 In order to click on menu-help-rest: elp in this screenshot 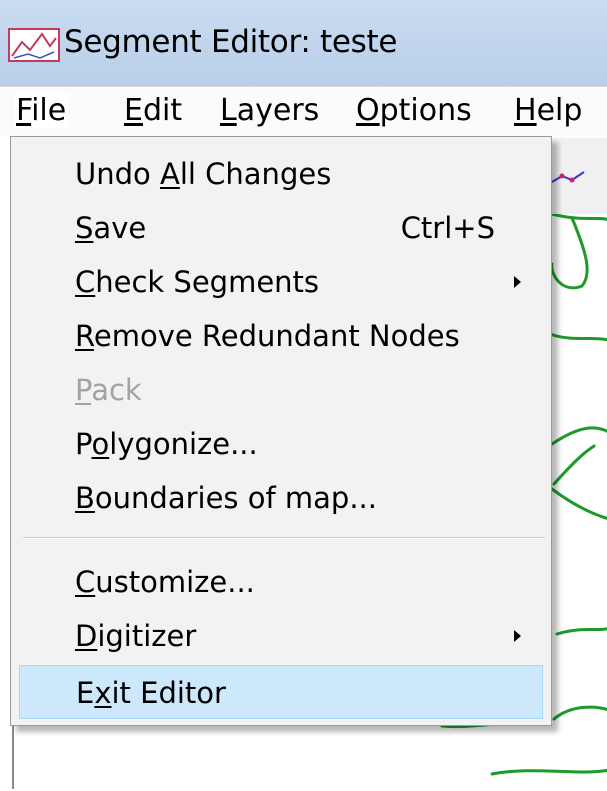, I will do `click(559, 110)`.